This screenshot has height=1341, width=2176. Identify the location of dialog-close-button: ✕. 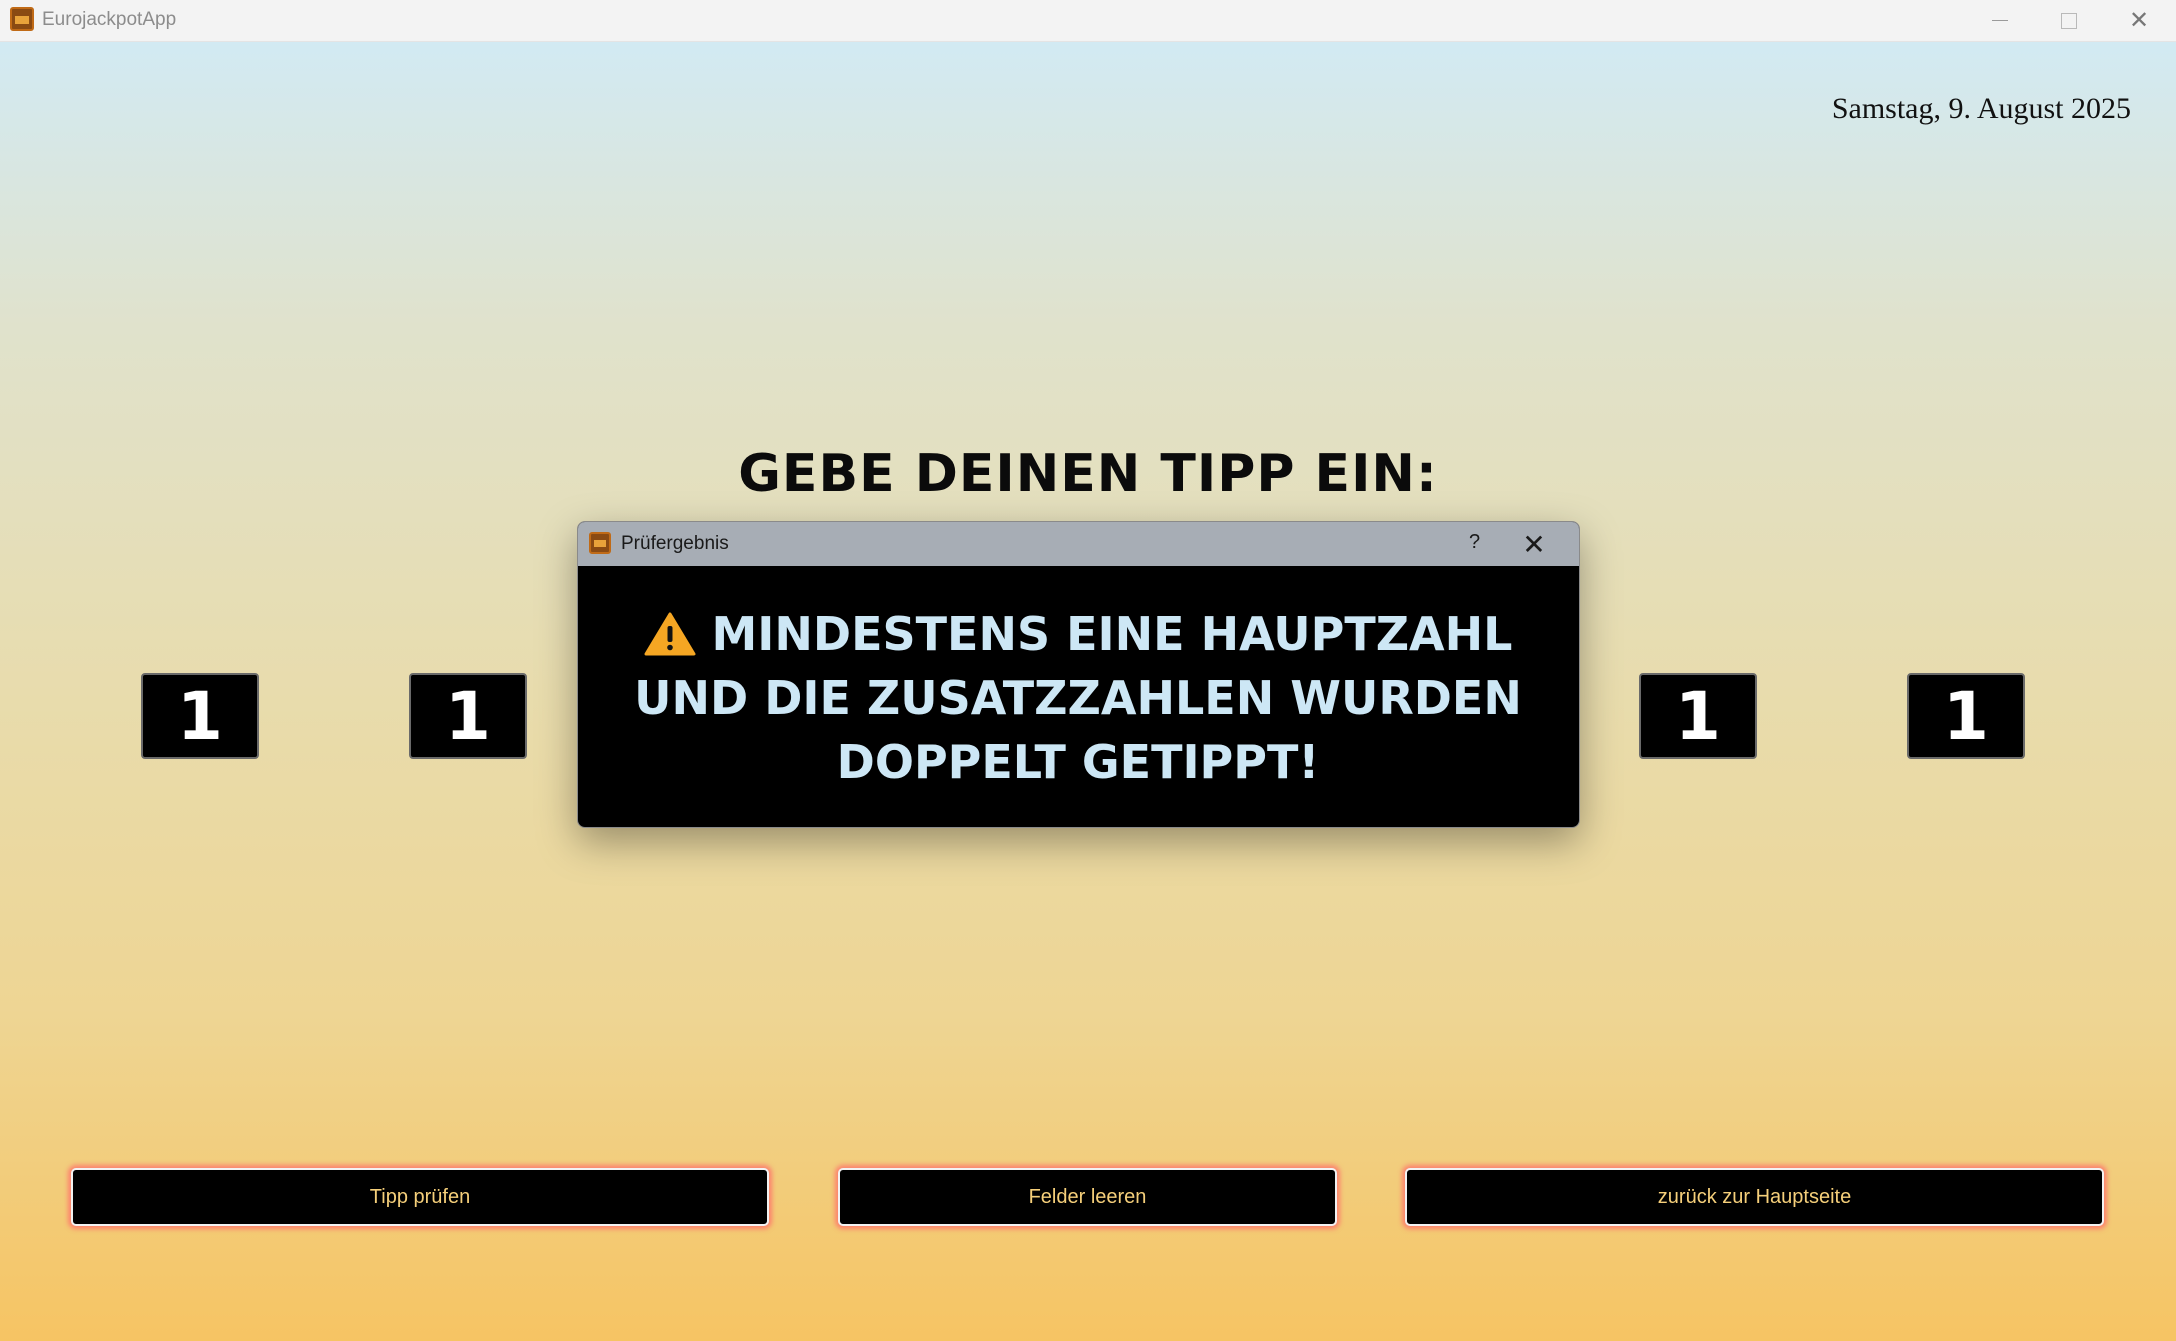
(1534, 544).